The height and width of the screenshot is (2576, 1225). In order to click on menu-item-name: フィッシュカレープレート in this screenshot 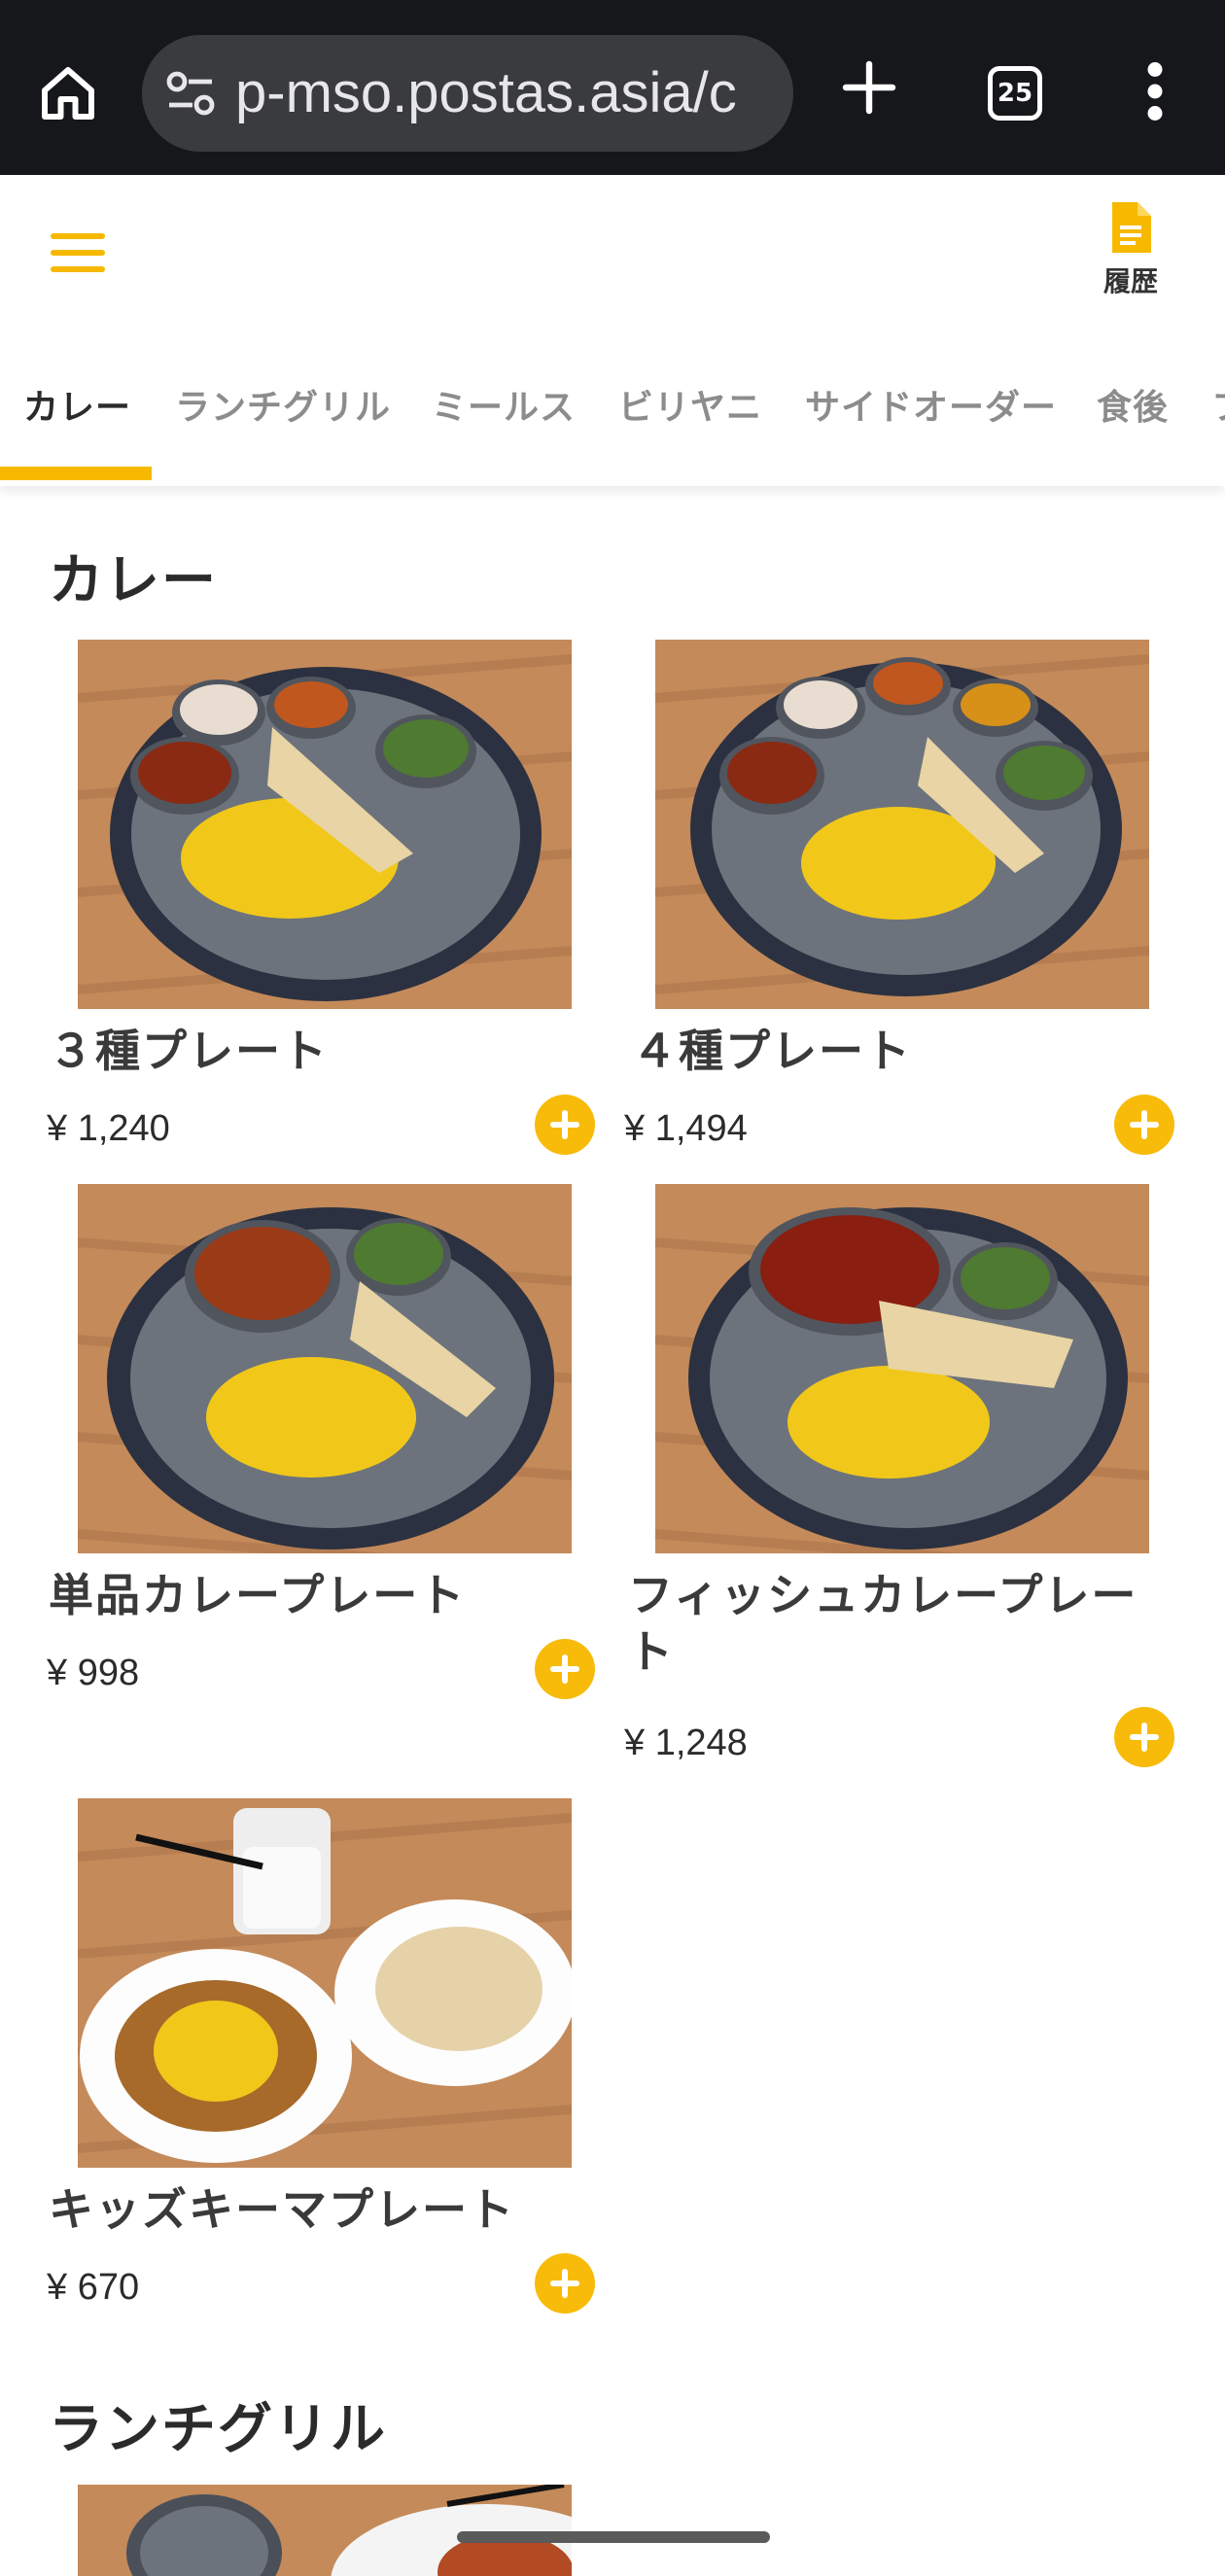, I will do `click(900, 1623)`.